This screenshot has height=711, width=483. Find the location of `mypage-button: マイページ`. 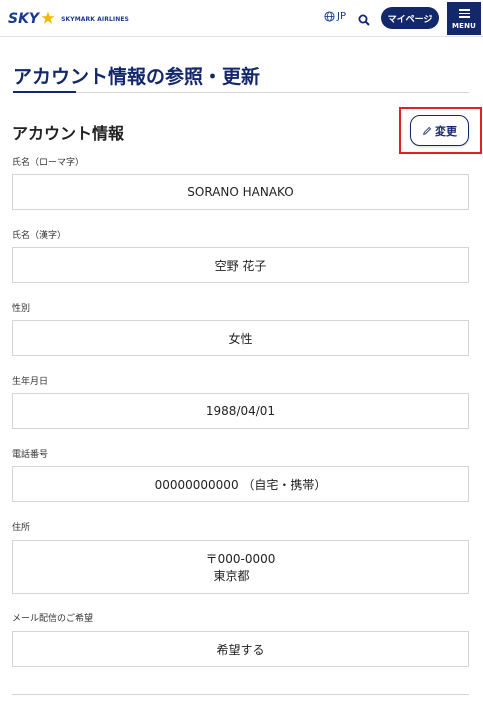

mypage-button: マイページ is located at coordinates (410, 18).